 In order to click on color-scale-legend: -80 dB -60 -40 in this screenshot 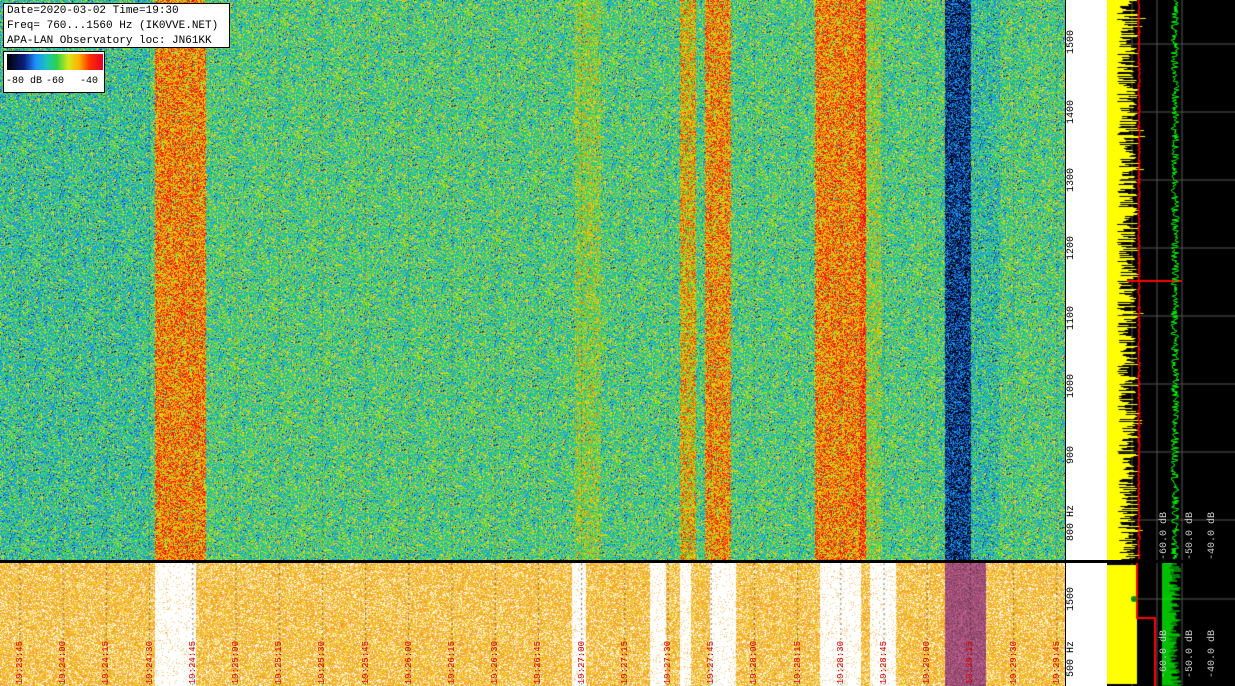, I will do `click(54, 72)`.